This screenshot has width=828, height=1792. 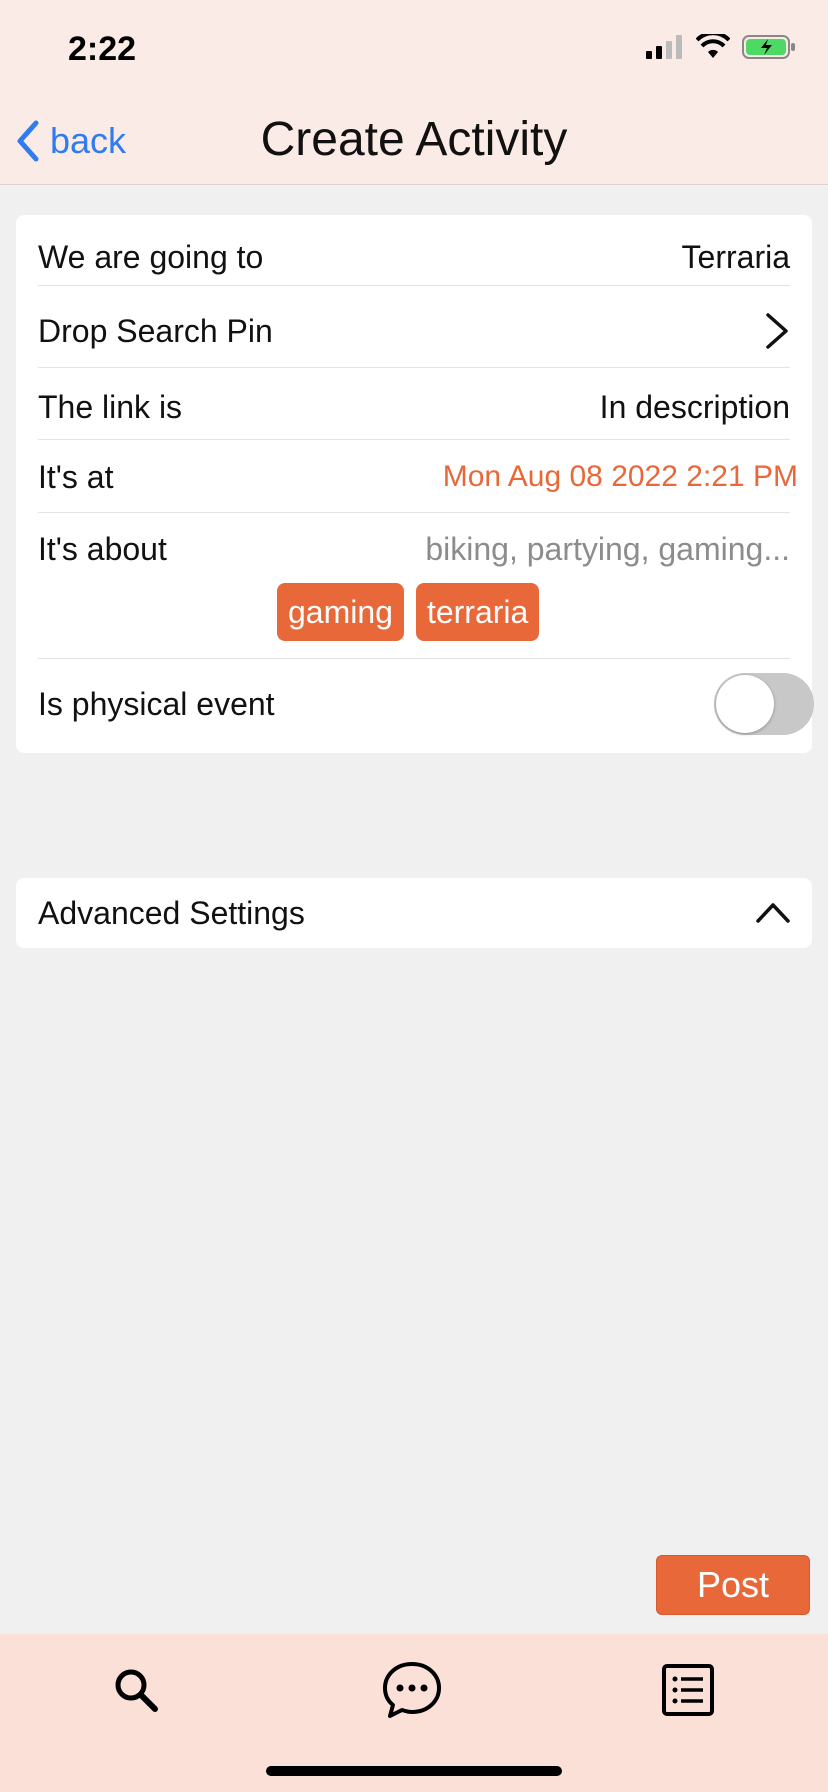 I want to click on datetime-row: It's at Mon Aug 08 2022 2:21 PM, so click(x=418, y=477).